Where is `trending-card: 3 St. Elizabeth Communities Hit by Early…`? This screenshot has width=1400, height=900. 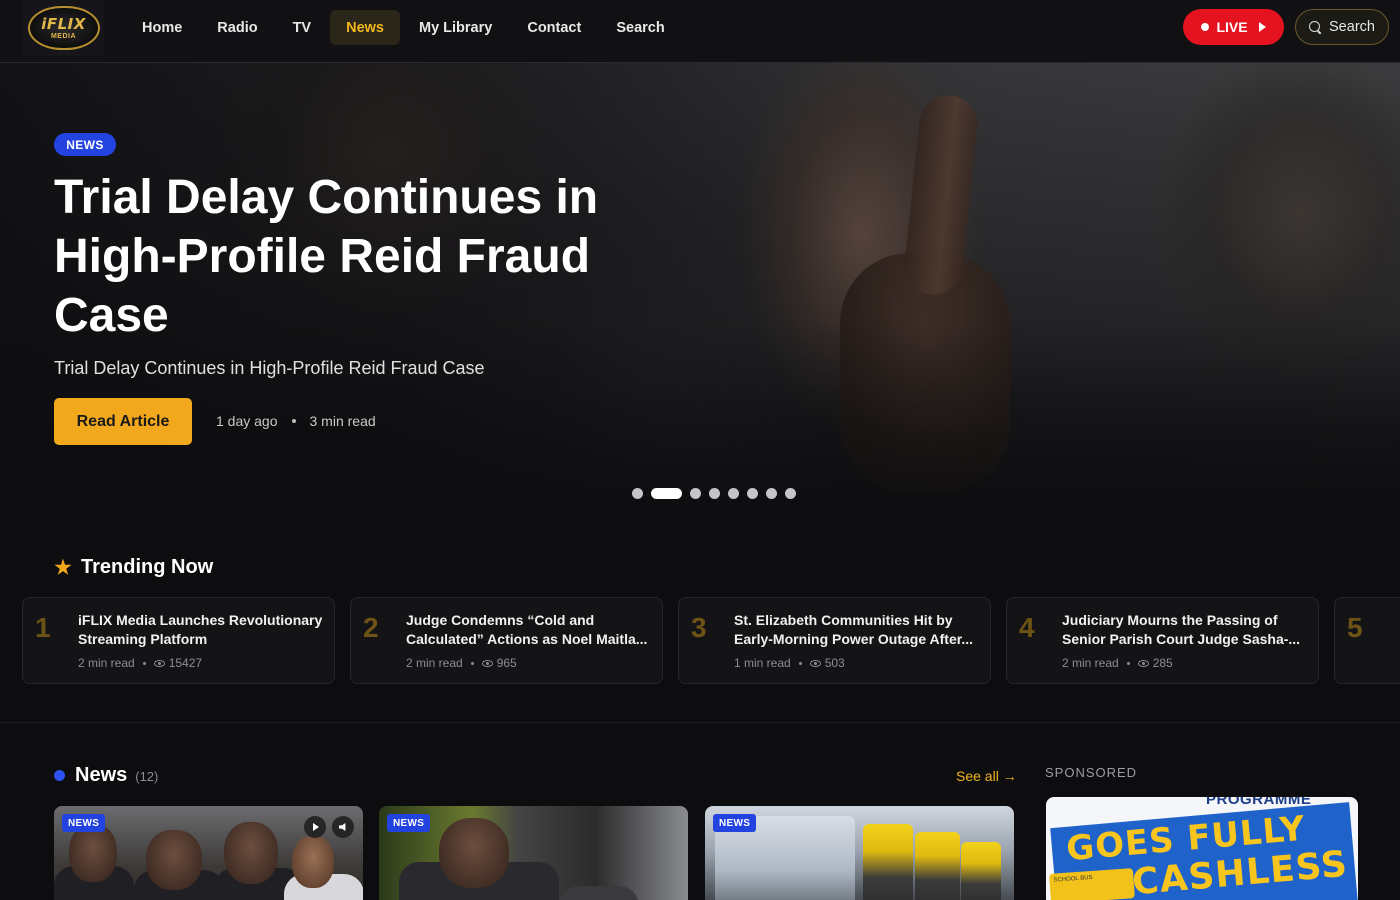 trending-card: 3 St. Elizabeth Communities Hit by Early… is located at coordinates (834, 640).